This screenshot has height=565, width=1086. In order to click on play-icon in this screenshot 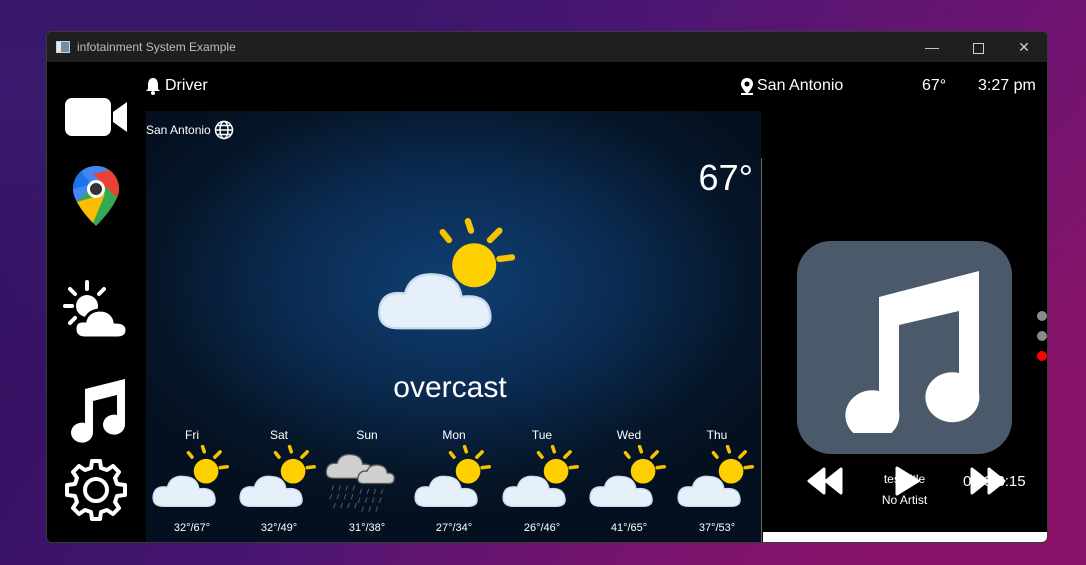, I will do `click(907, 481)`.